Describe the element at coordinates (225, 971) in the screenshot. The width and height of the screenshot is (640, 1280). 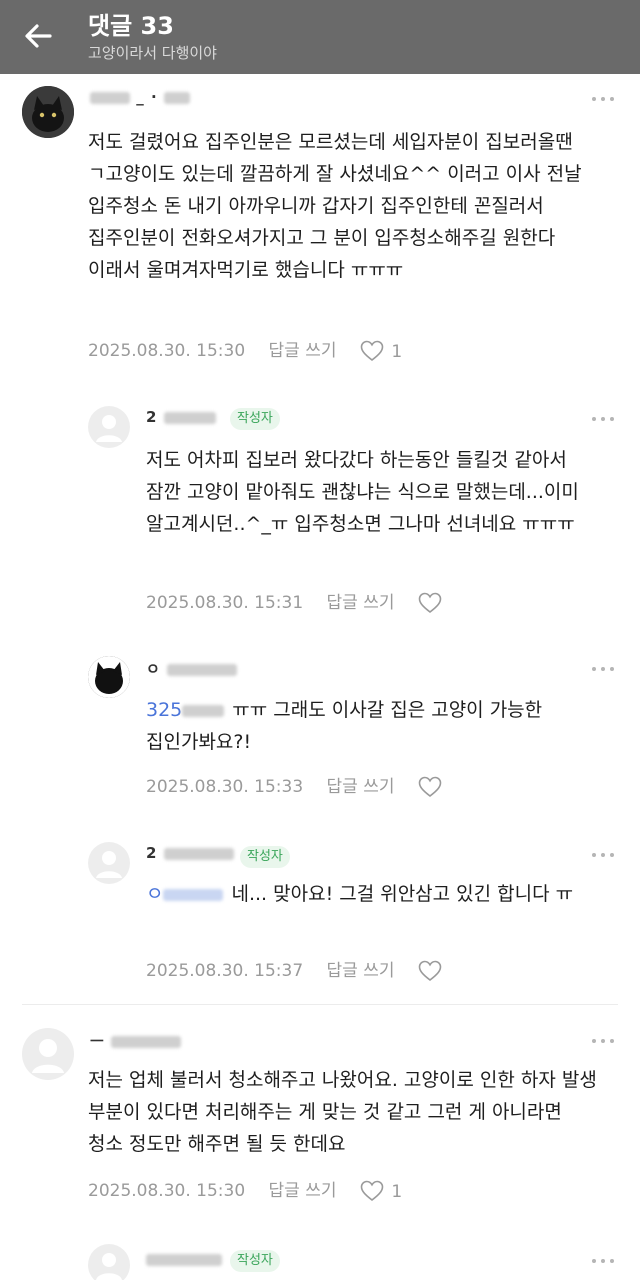
I see `comment-date: 2025.08.30. 15:37` at that location.